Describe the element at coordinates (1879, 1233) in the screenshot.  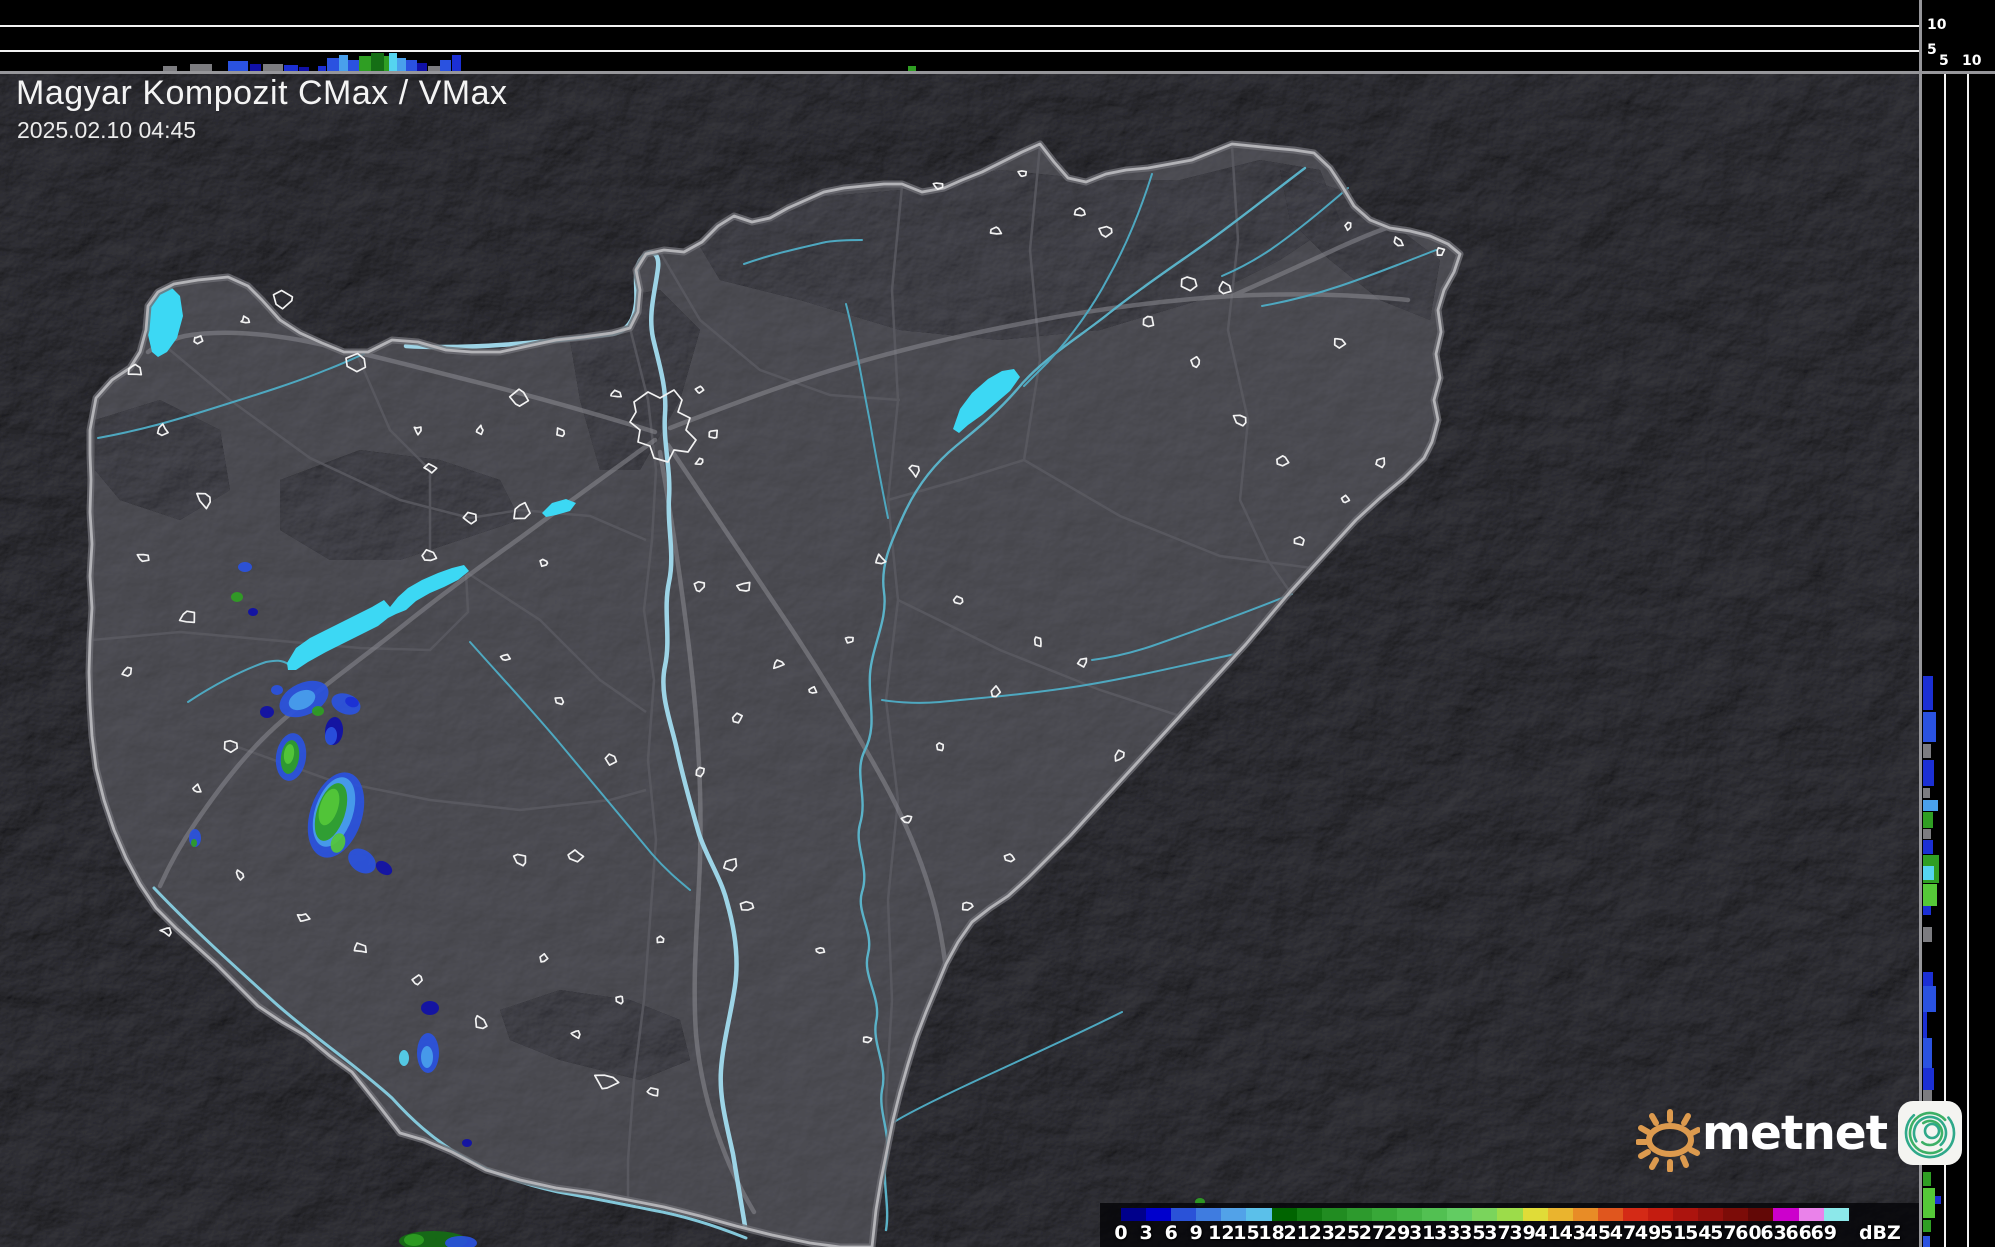
I see `scale-unit-label: dBZ` at that location.